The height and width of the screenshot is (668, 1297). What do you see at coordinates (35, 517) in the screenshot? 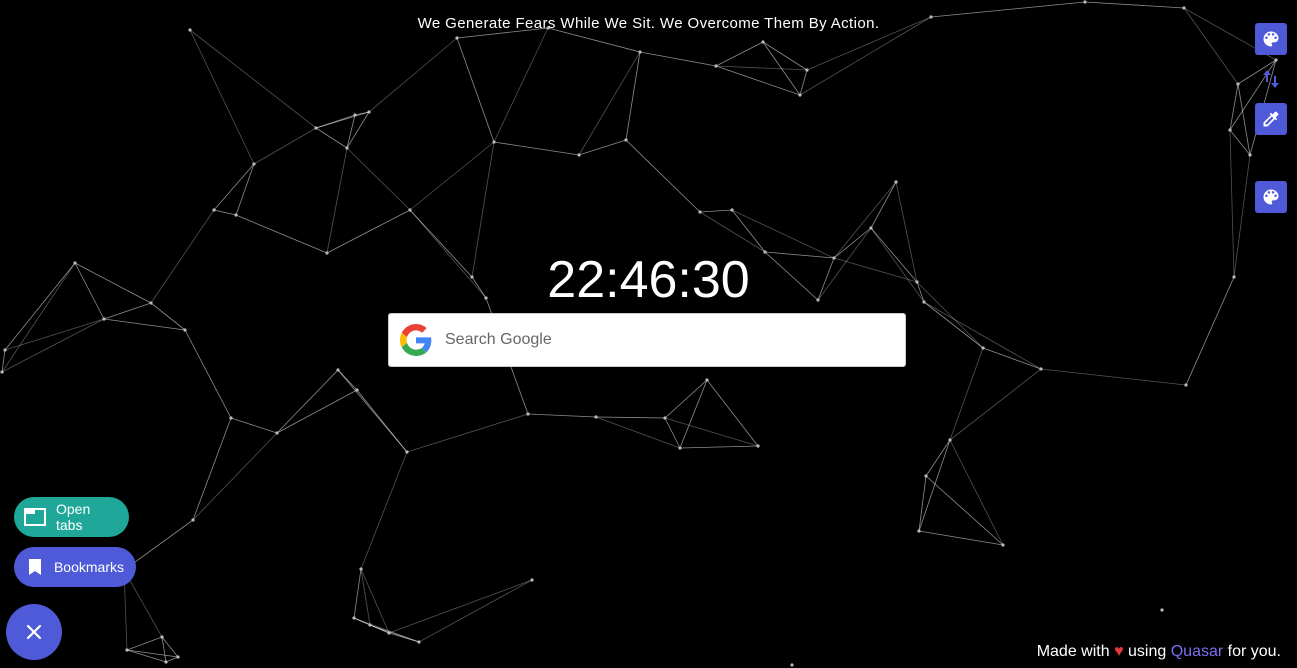
I see `tab-icon` at bounding box center [35, 517].